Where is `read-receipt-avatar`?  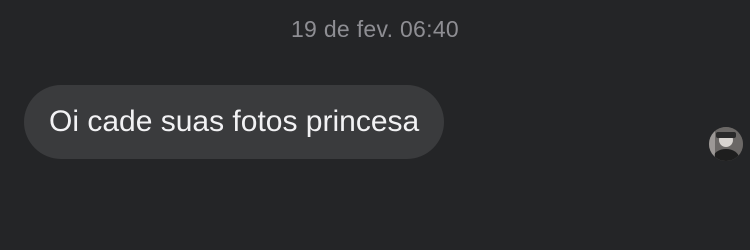 read-receipt-avatar is located at coordinates (726, 144).